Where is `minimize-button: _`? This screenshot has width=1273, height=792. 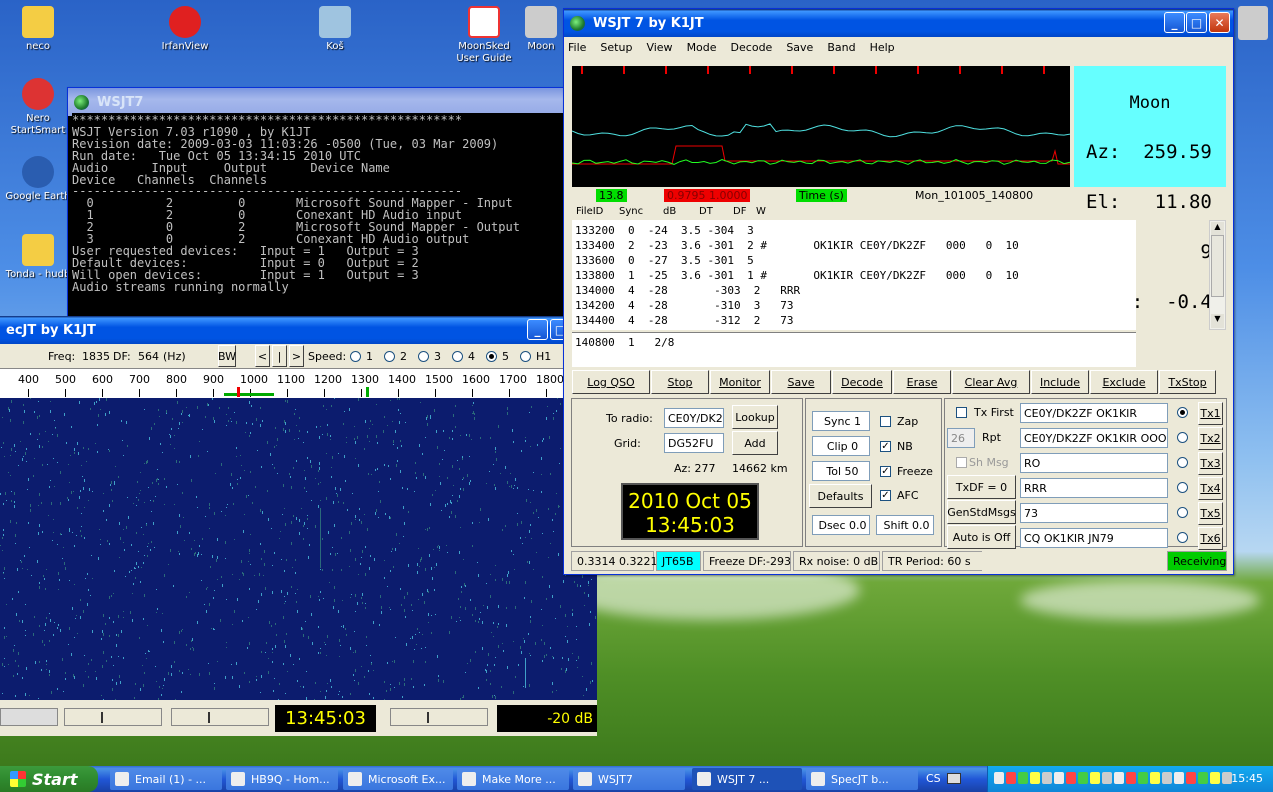 minimize-button: _ is located at coordinates (537, 329).